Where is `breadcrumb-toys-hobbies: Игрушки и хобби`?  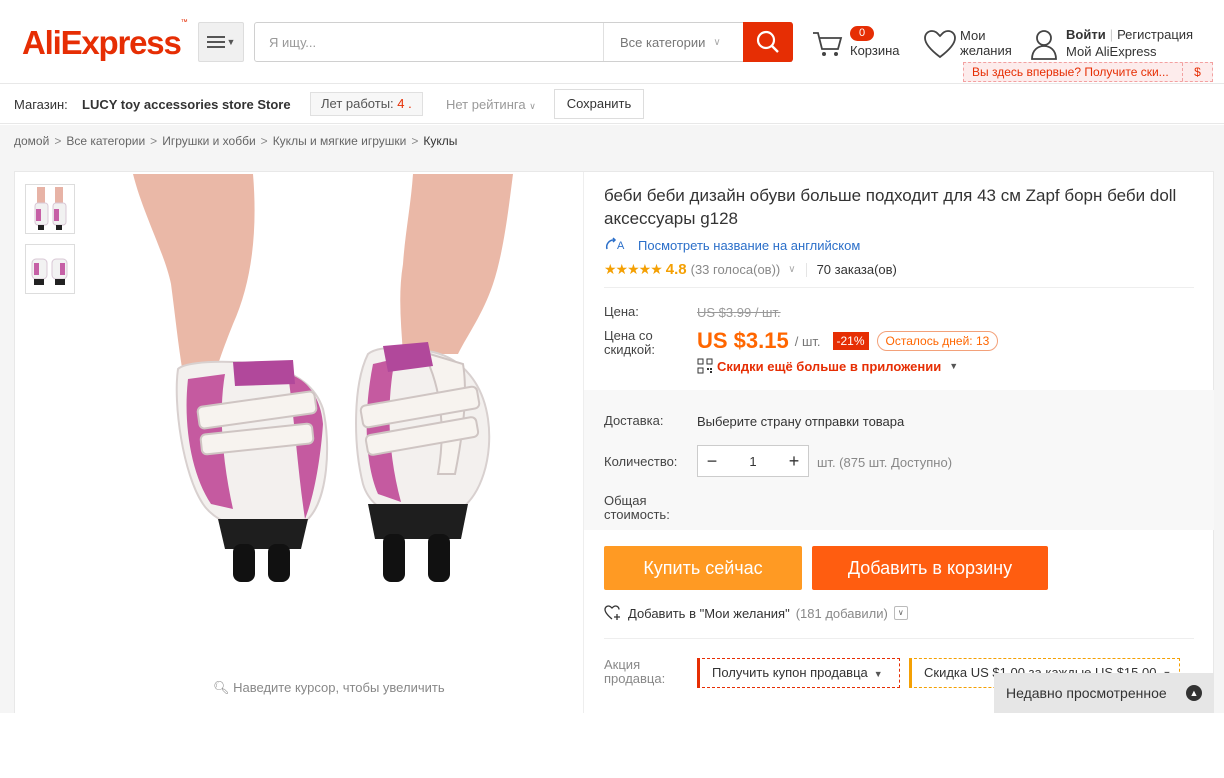
breadcrumb-toys-hobbies: Игрушки и хобби is located at coordinates (208, 141).